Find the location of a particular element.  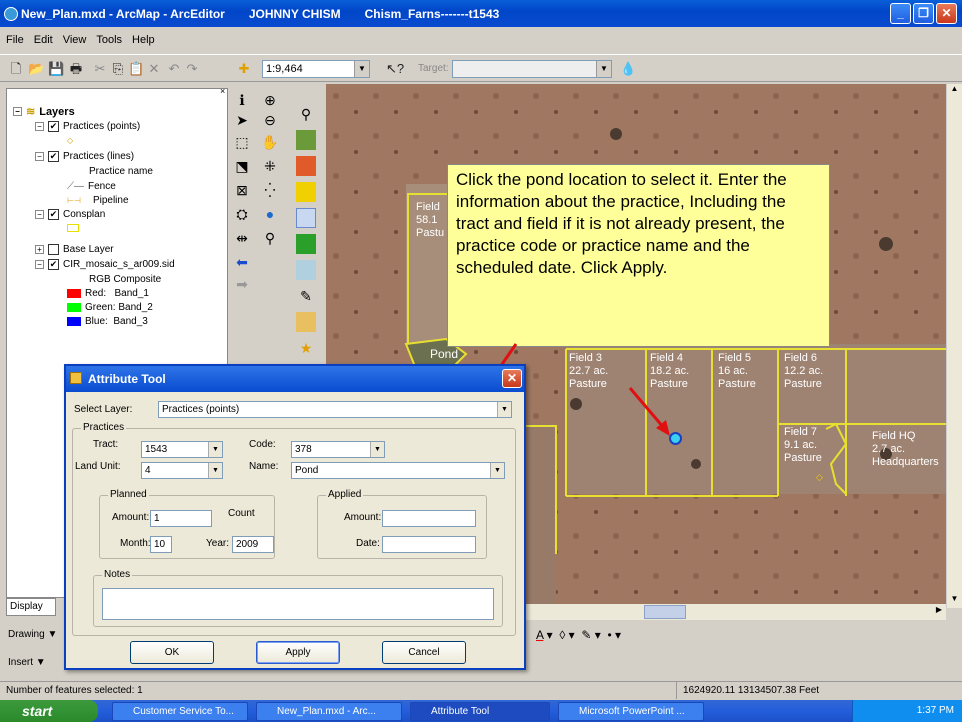

identify-icon: ℹ is located at coordinates (242, 100).